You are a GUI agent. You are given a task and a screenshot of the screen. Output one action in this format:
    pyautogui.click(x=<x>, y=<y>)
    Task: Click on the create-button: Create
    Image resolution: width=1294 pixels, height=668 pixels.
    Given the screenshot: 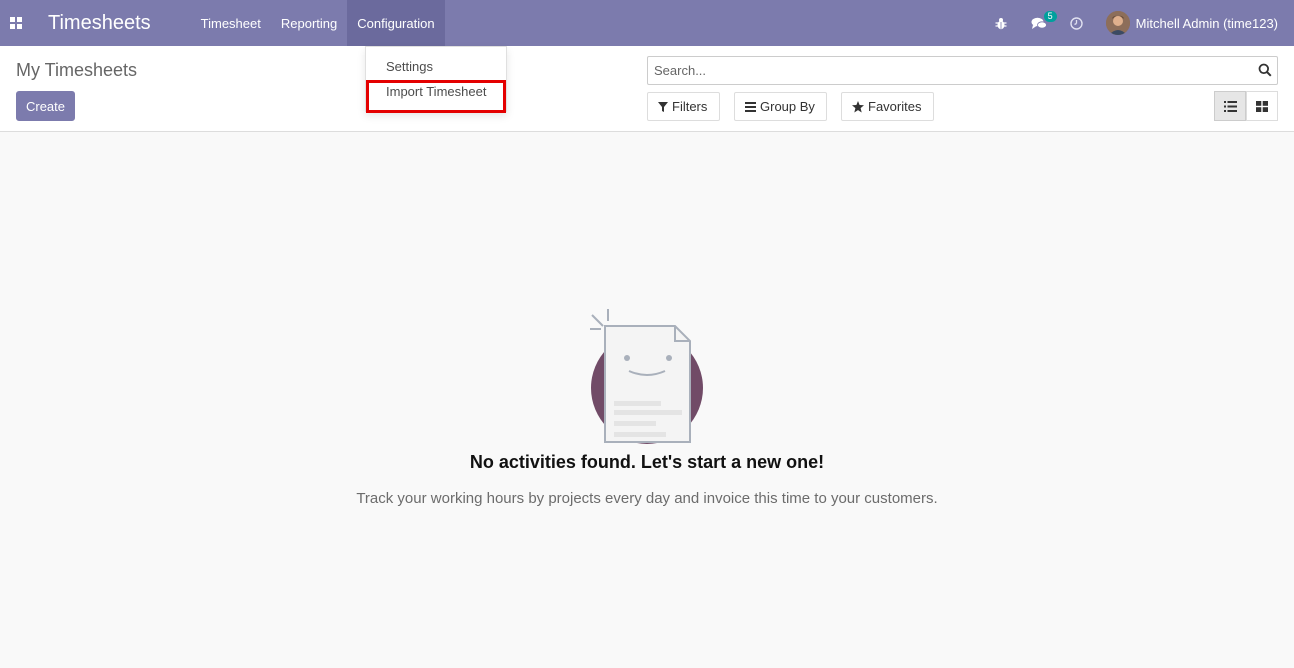 What is the action you would take?
    pyautogui.click(x=45, y=106)
    